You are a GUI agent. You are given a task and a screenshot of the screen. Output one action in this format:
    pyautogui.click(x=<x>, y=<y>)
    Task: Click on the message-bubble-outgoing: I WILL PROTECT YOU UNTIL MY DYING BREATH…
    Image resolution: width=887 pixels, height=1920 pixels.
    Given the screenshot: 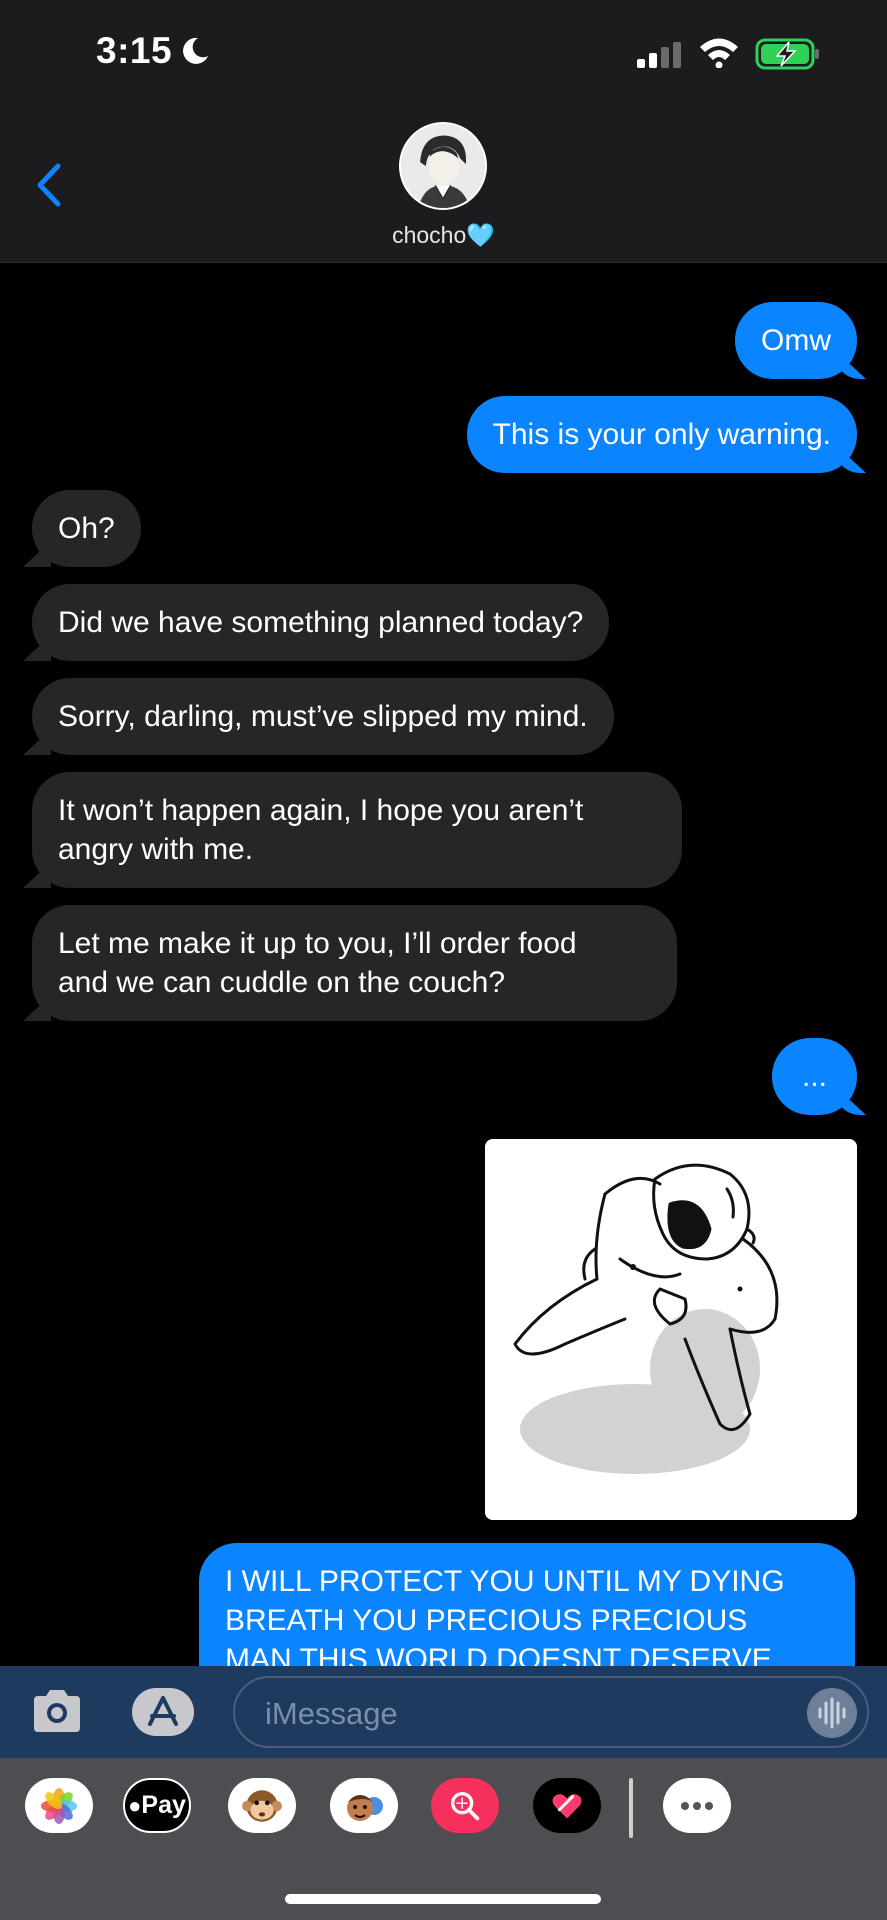 What is the action you would take?
    pyautogui.click(x=527, y=1604)
    